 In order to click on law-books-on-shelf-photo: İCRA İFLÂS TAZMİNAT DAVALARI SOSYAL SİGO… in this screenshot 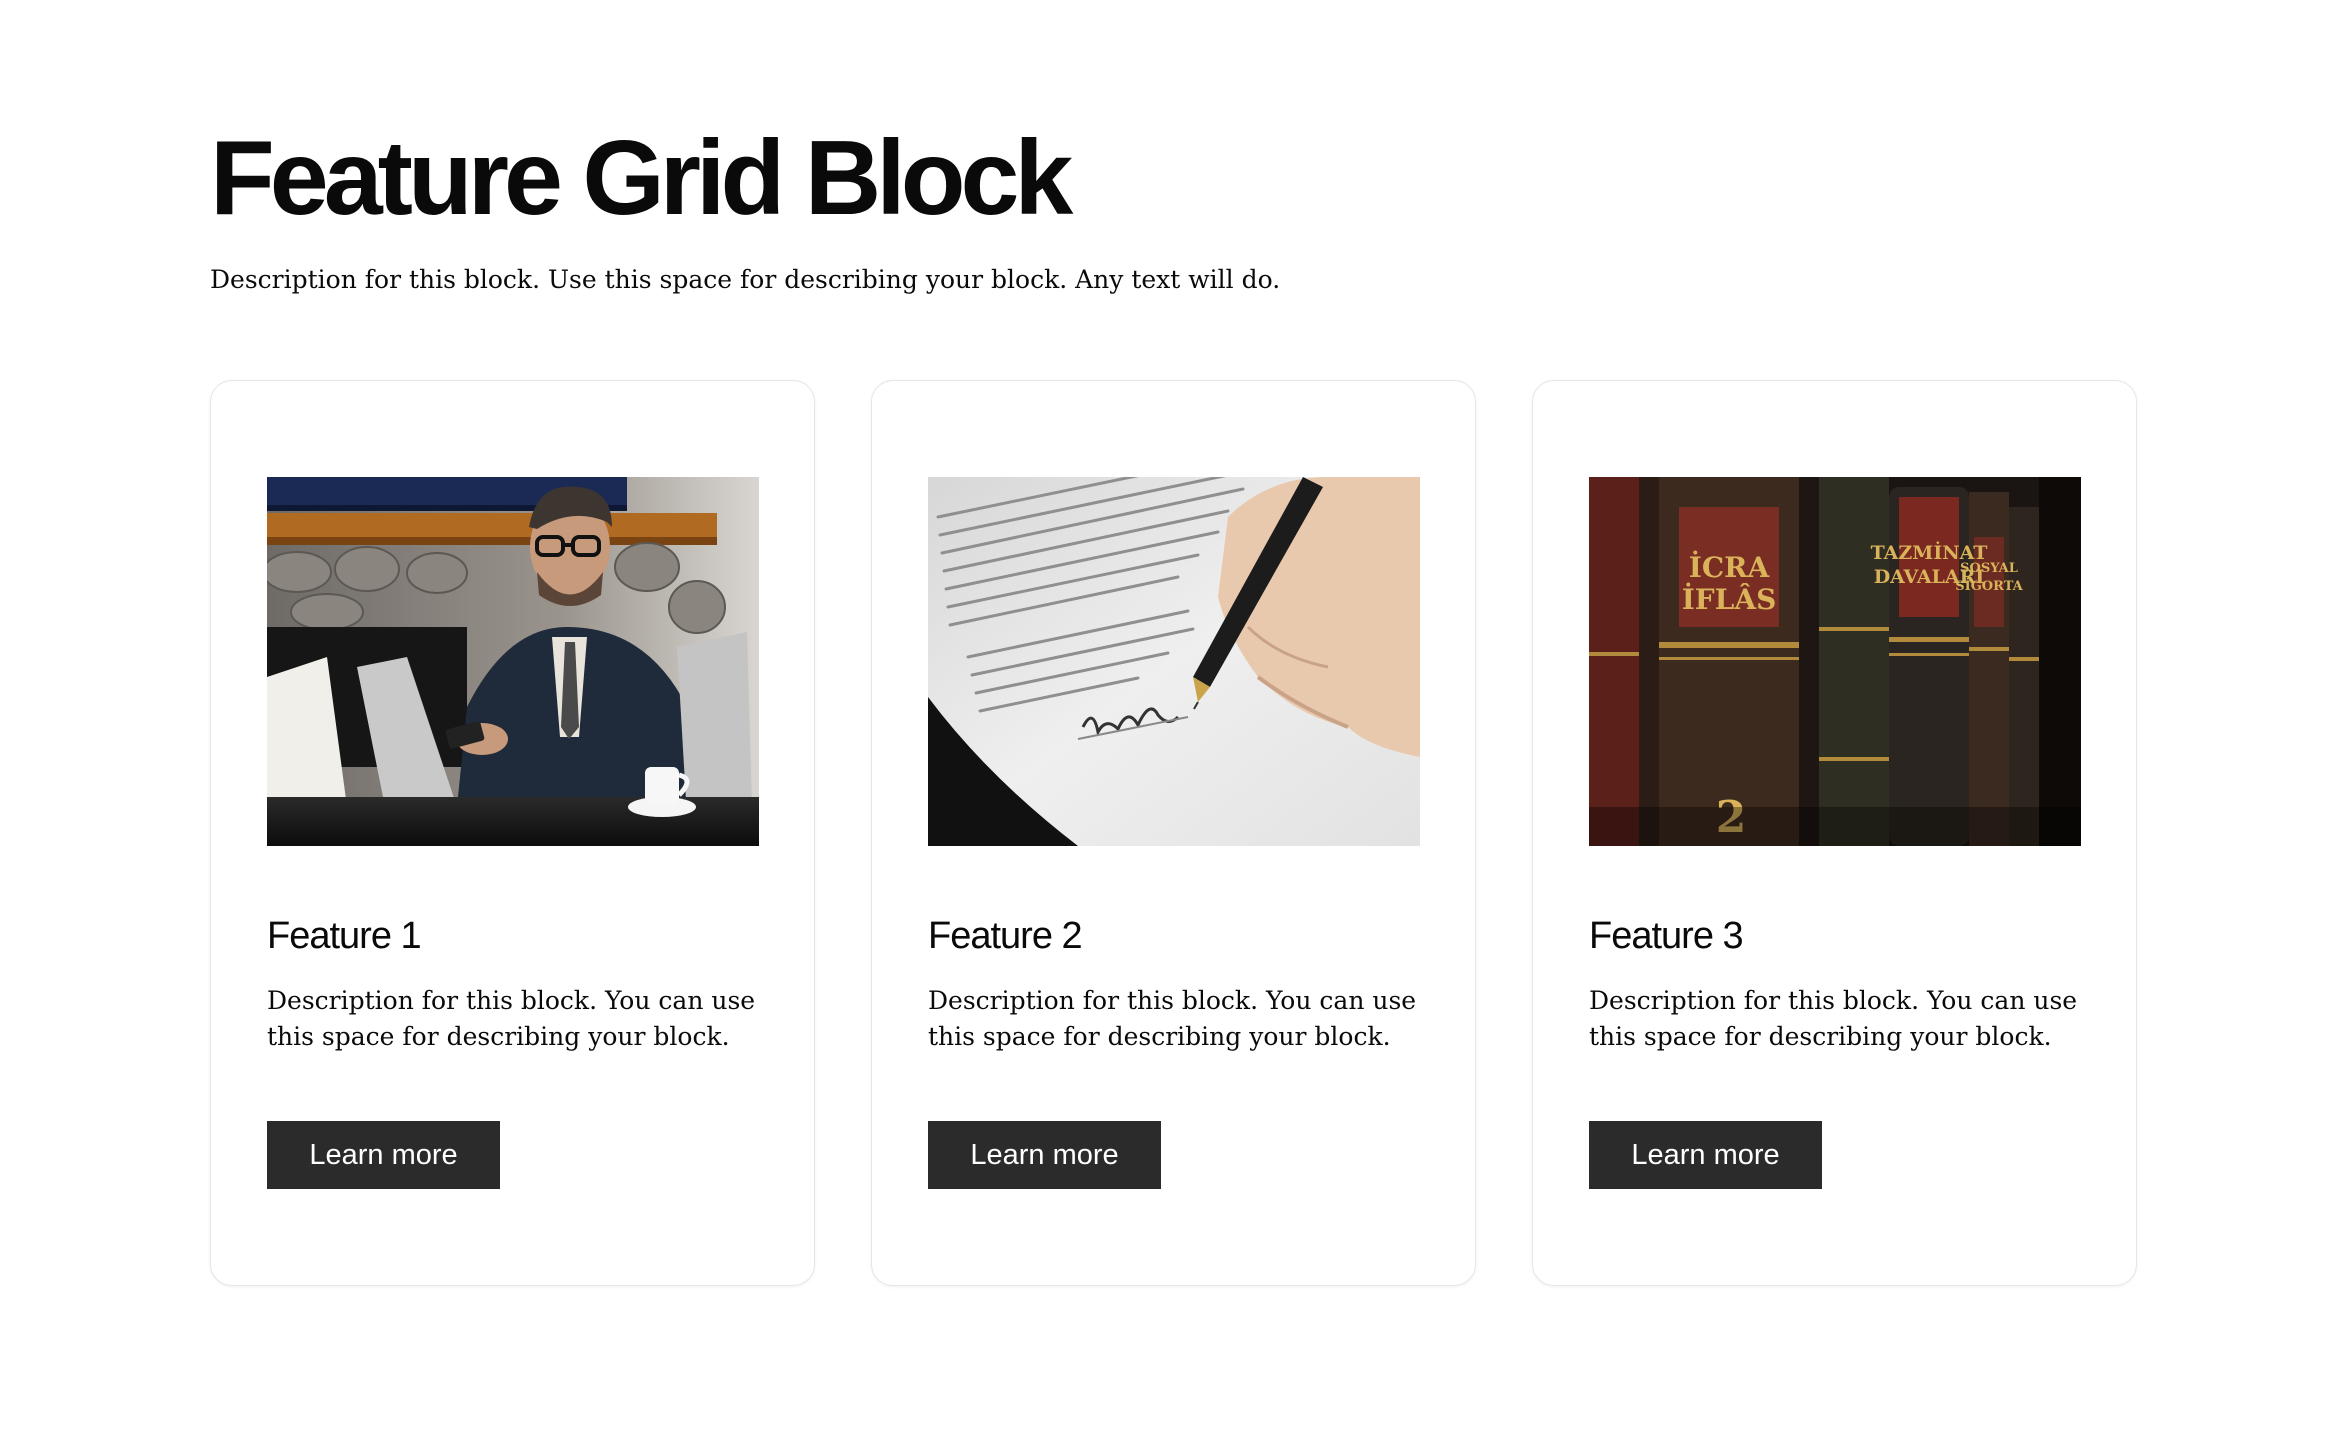, I will do `click(1835, 661)`.